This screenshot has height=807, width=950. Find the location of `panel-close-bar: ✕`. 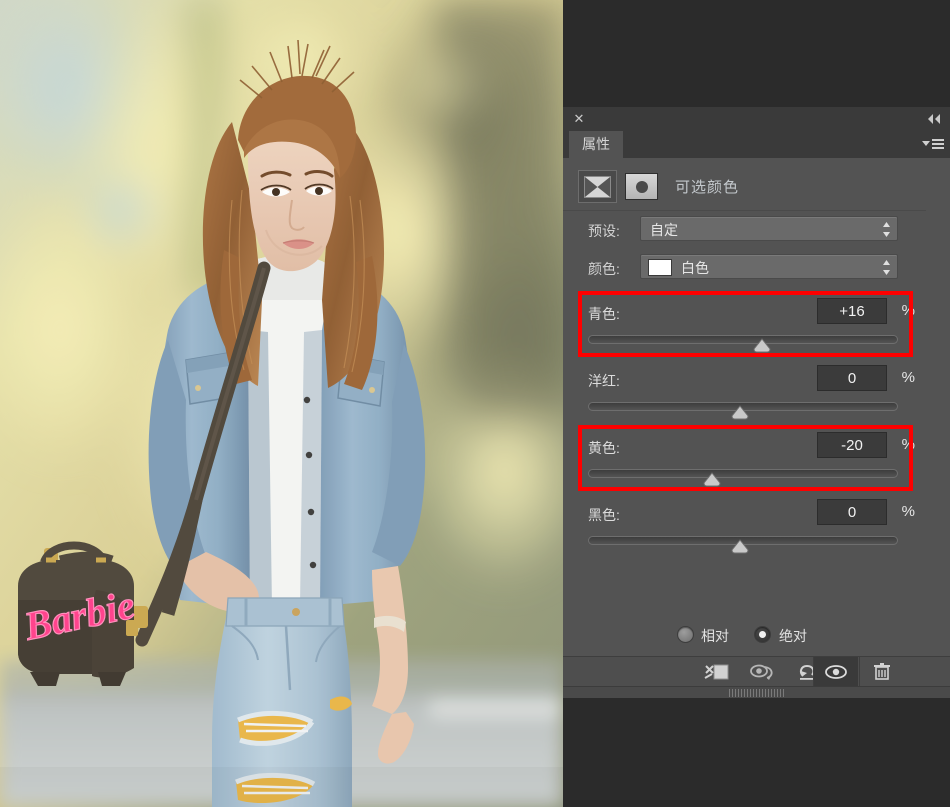

panel-close-bar: ✕ is located at coordinates (756, 119).